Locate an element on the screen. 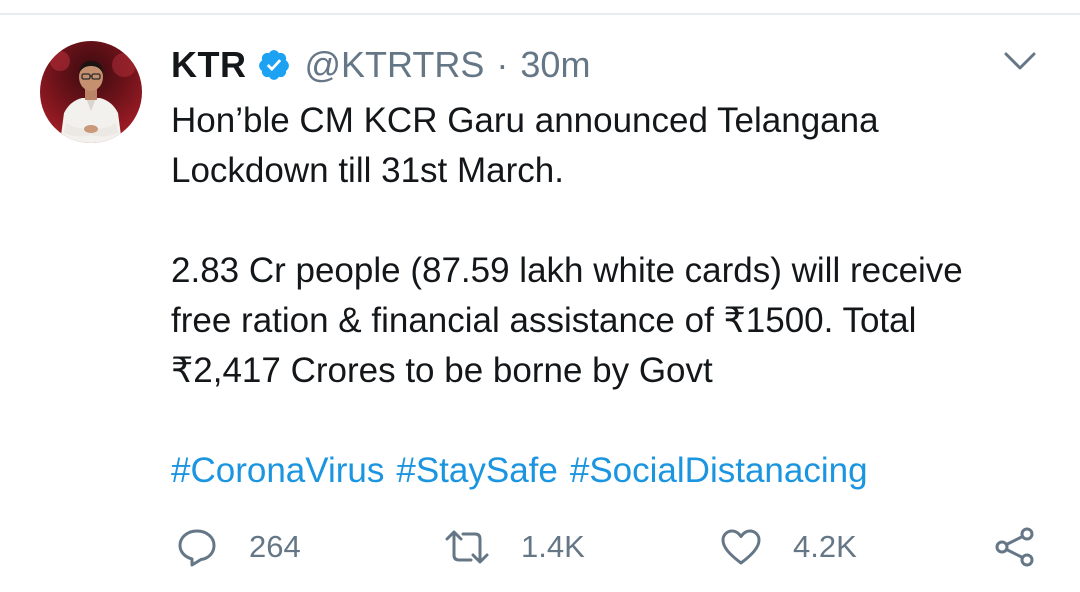 Image resolution: width=1080 pixels, height=592 pixels. display-name: KTR is located at coordinates (209, 65).